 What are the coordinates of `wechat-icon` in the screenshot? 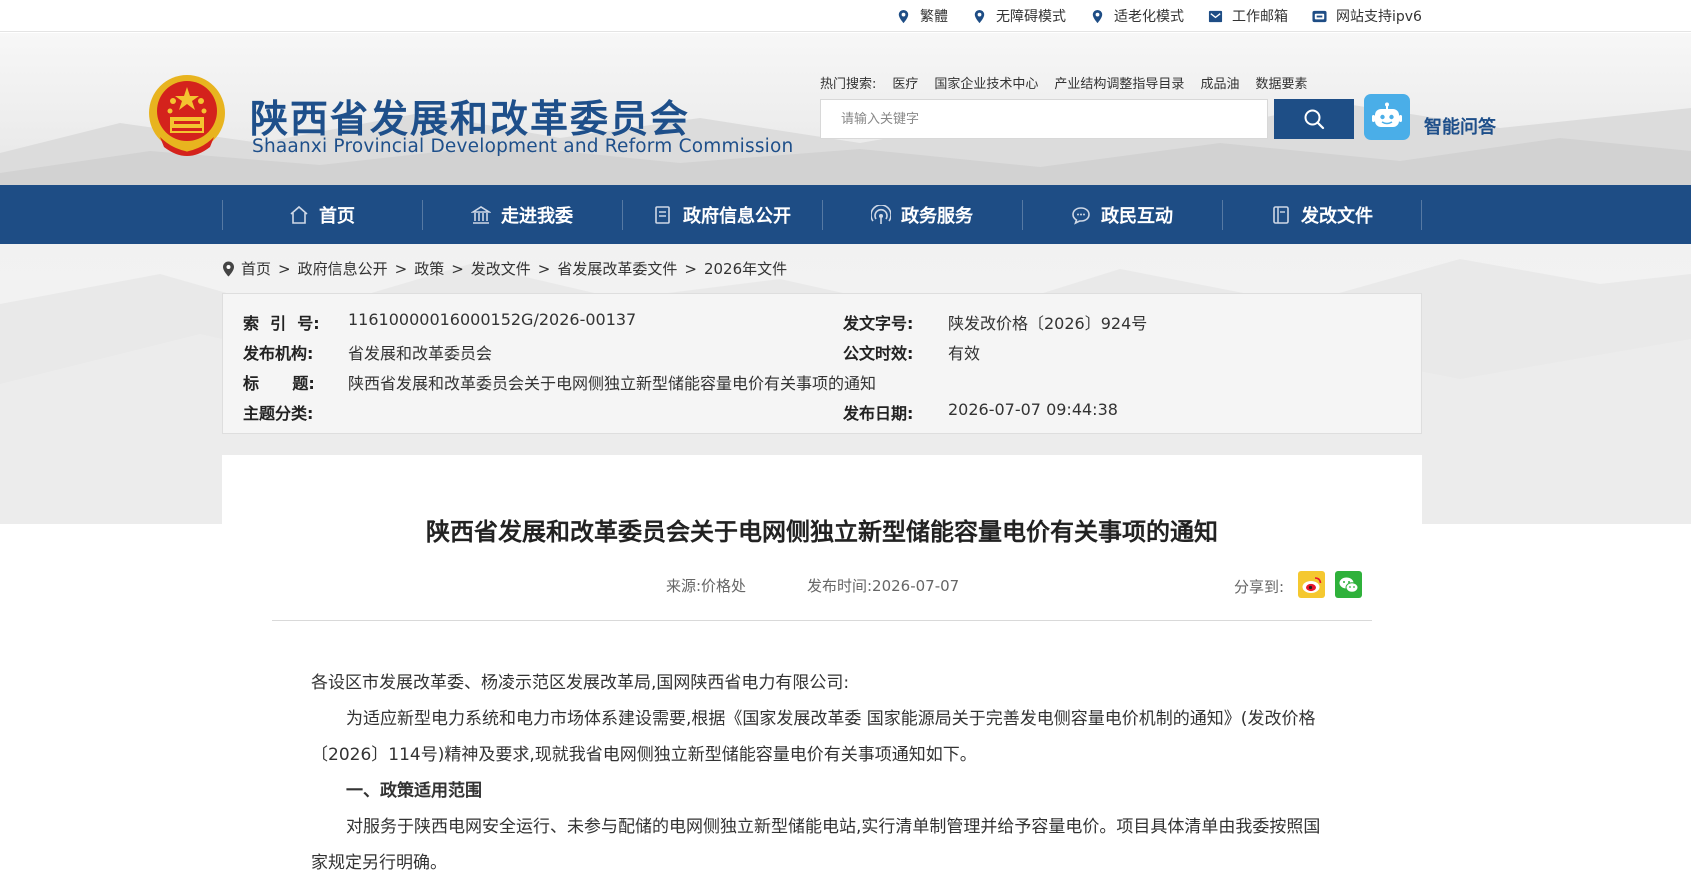 It's located at (1348, 585).